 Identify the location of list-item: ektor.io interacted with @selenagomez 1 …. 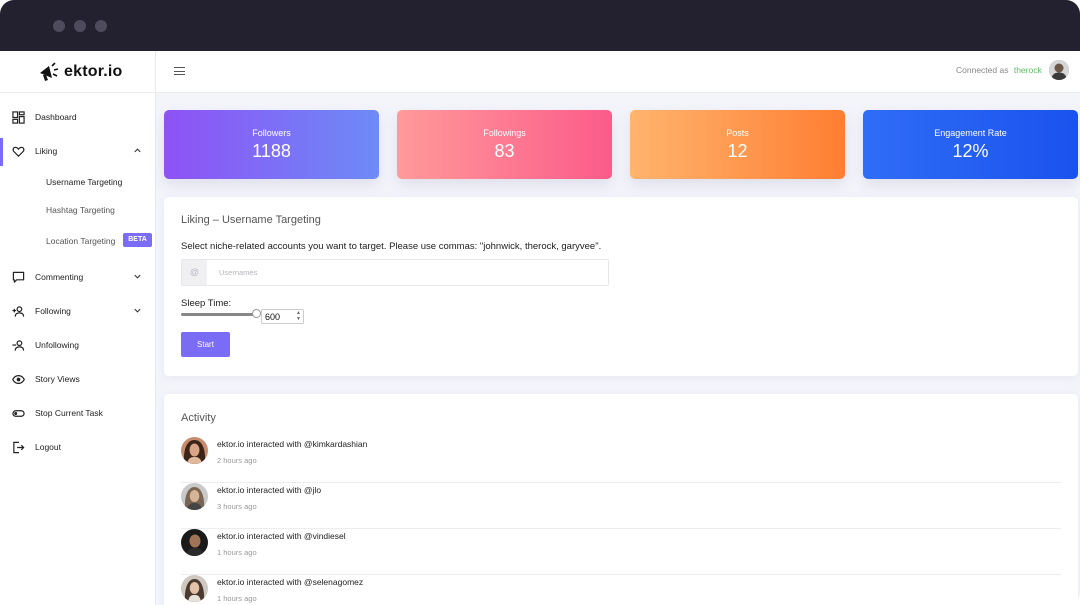
(621, 590).